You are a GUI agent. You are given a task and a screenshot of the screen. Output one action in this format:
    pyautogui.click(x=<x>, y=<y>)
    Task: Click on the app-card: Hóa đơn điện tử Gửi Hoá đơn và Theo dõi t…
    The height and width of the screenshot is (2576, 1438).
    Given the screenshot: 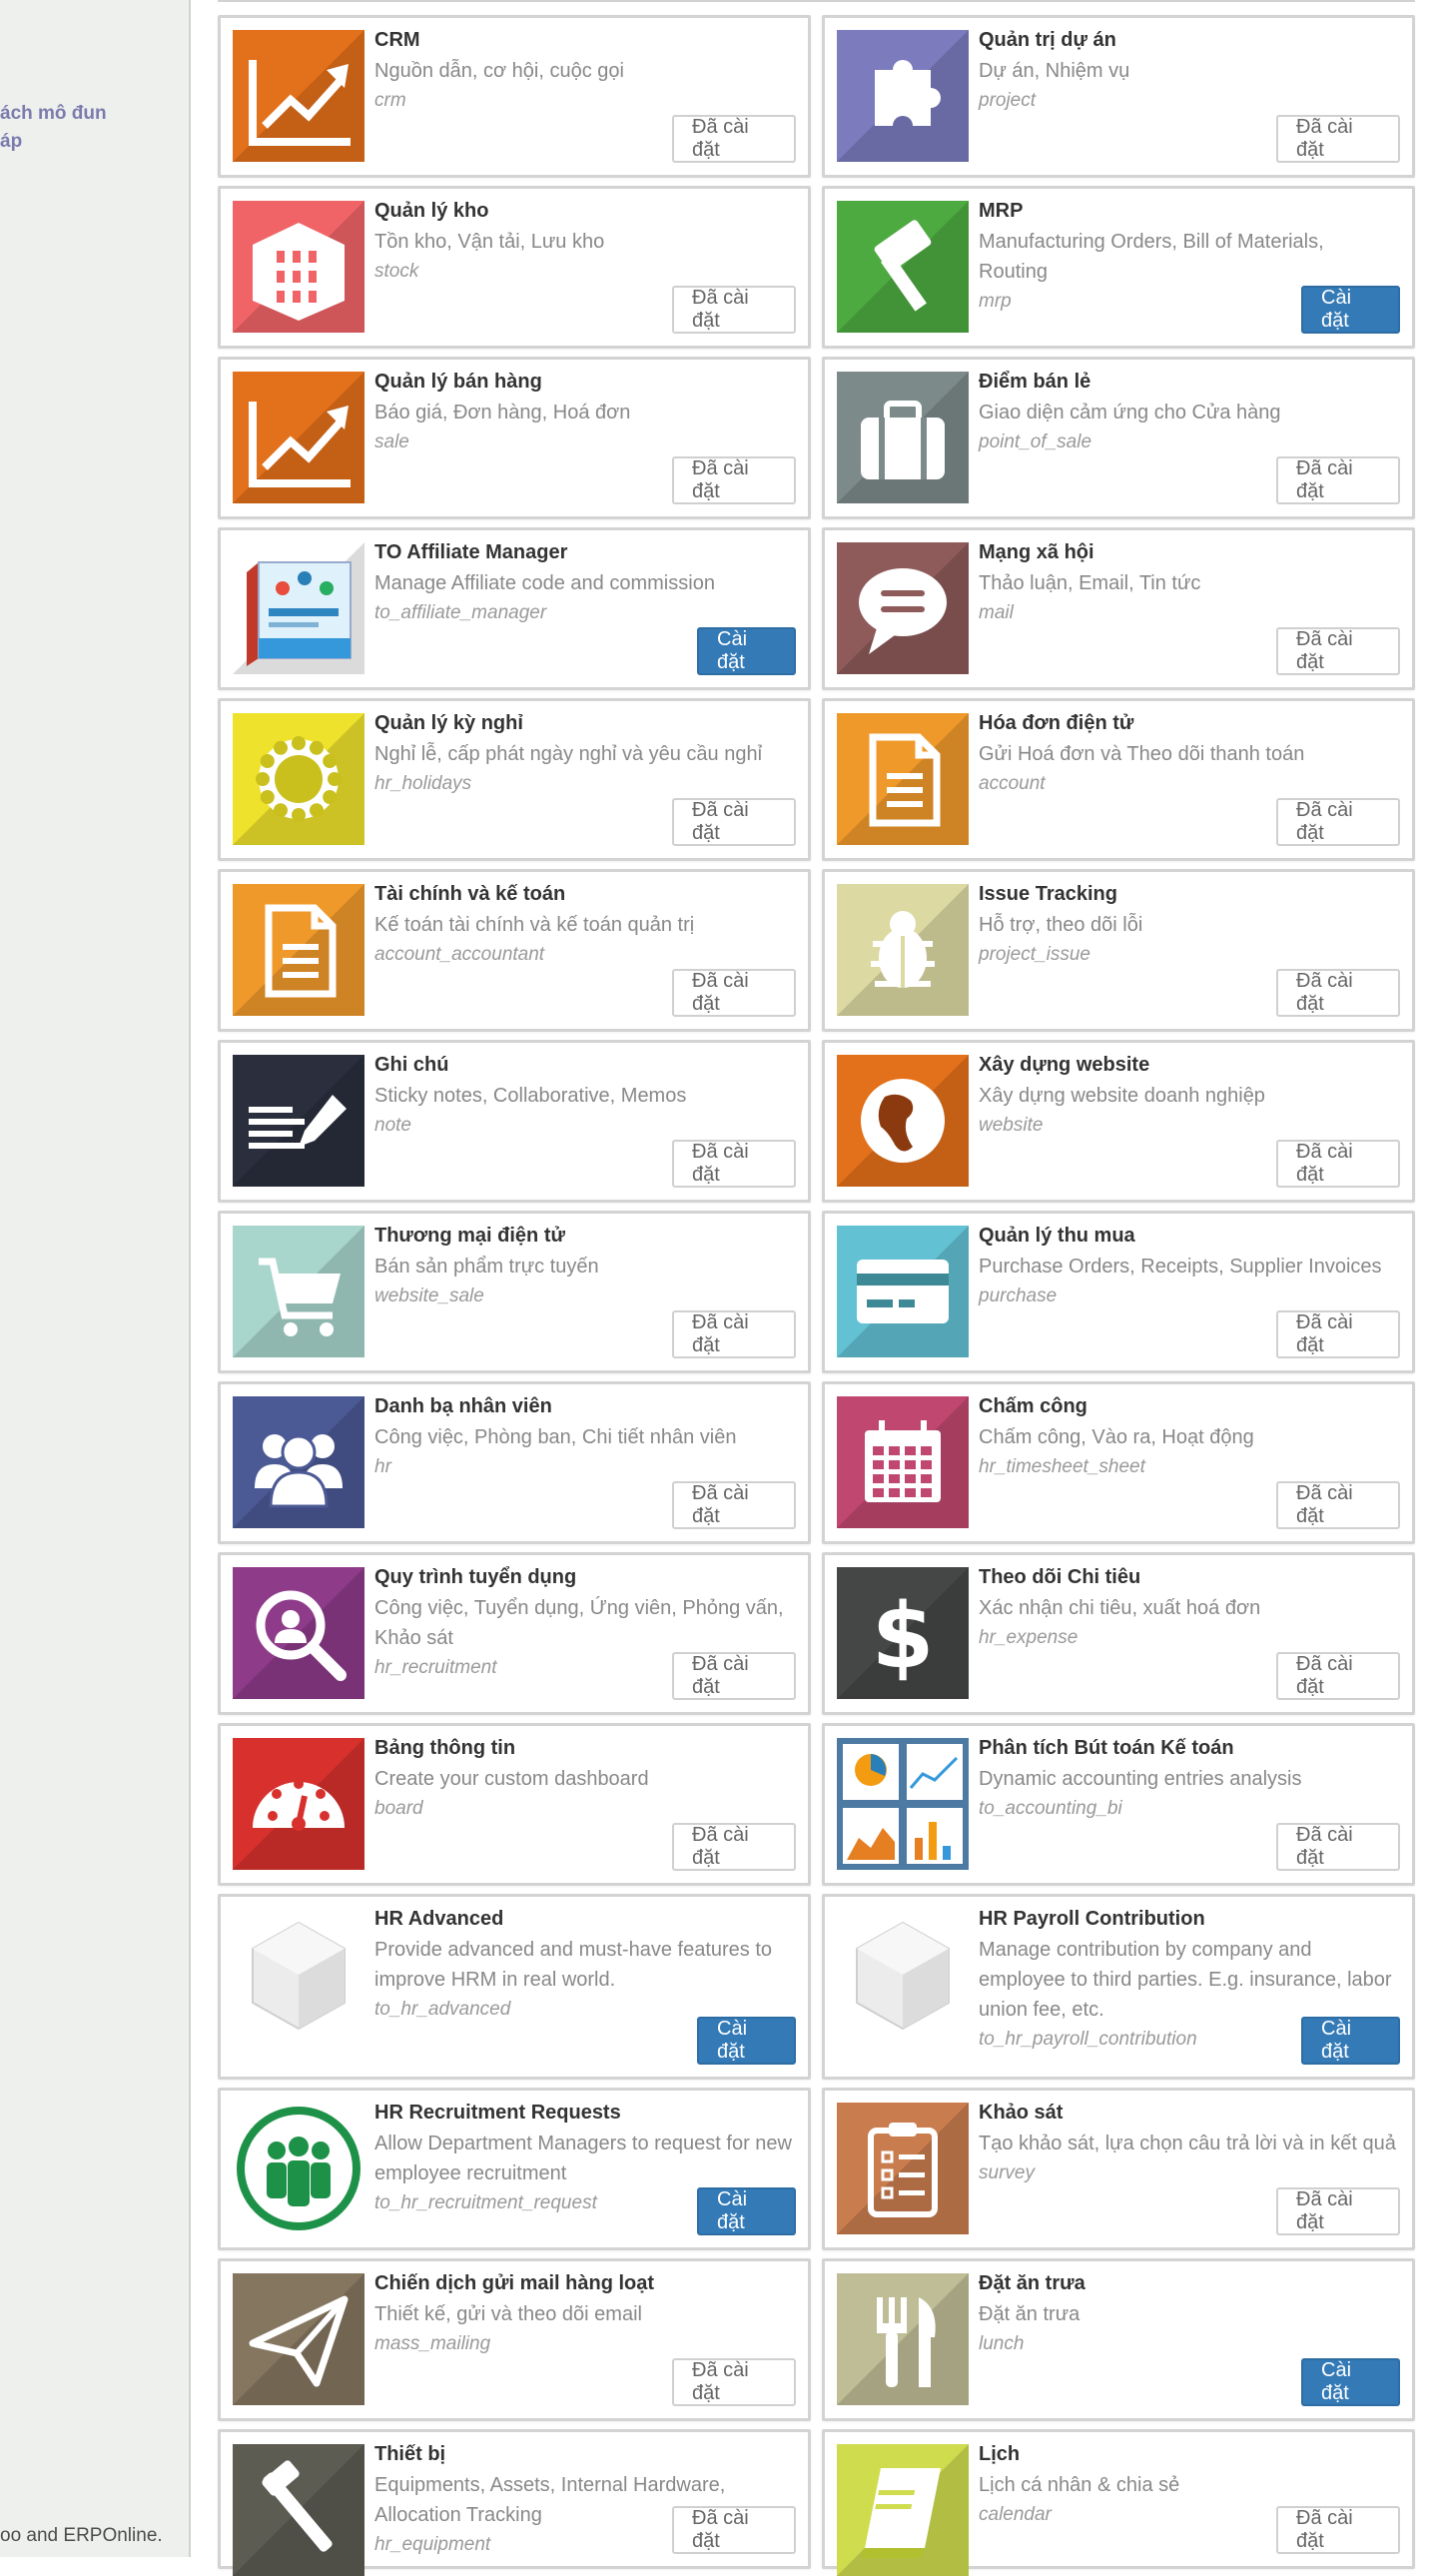 What is the action you would take?
    pyautogui.click(x=1118, y=780)
    